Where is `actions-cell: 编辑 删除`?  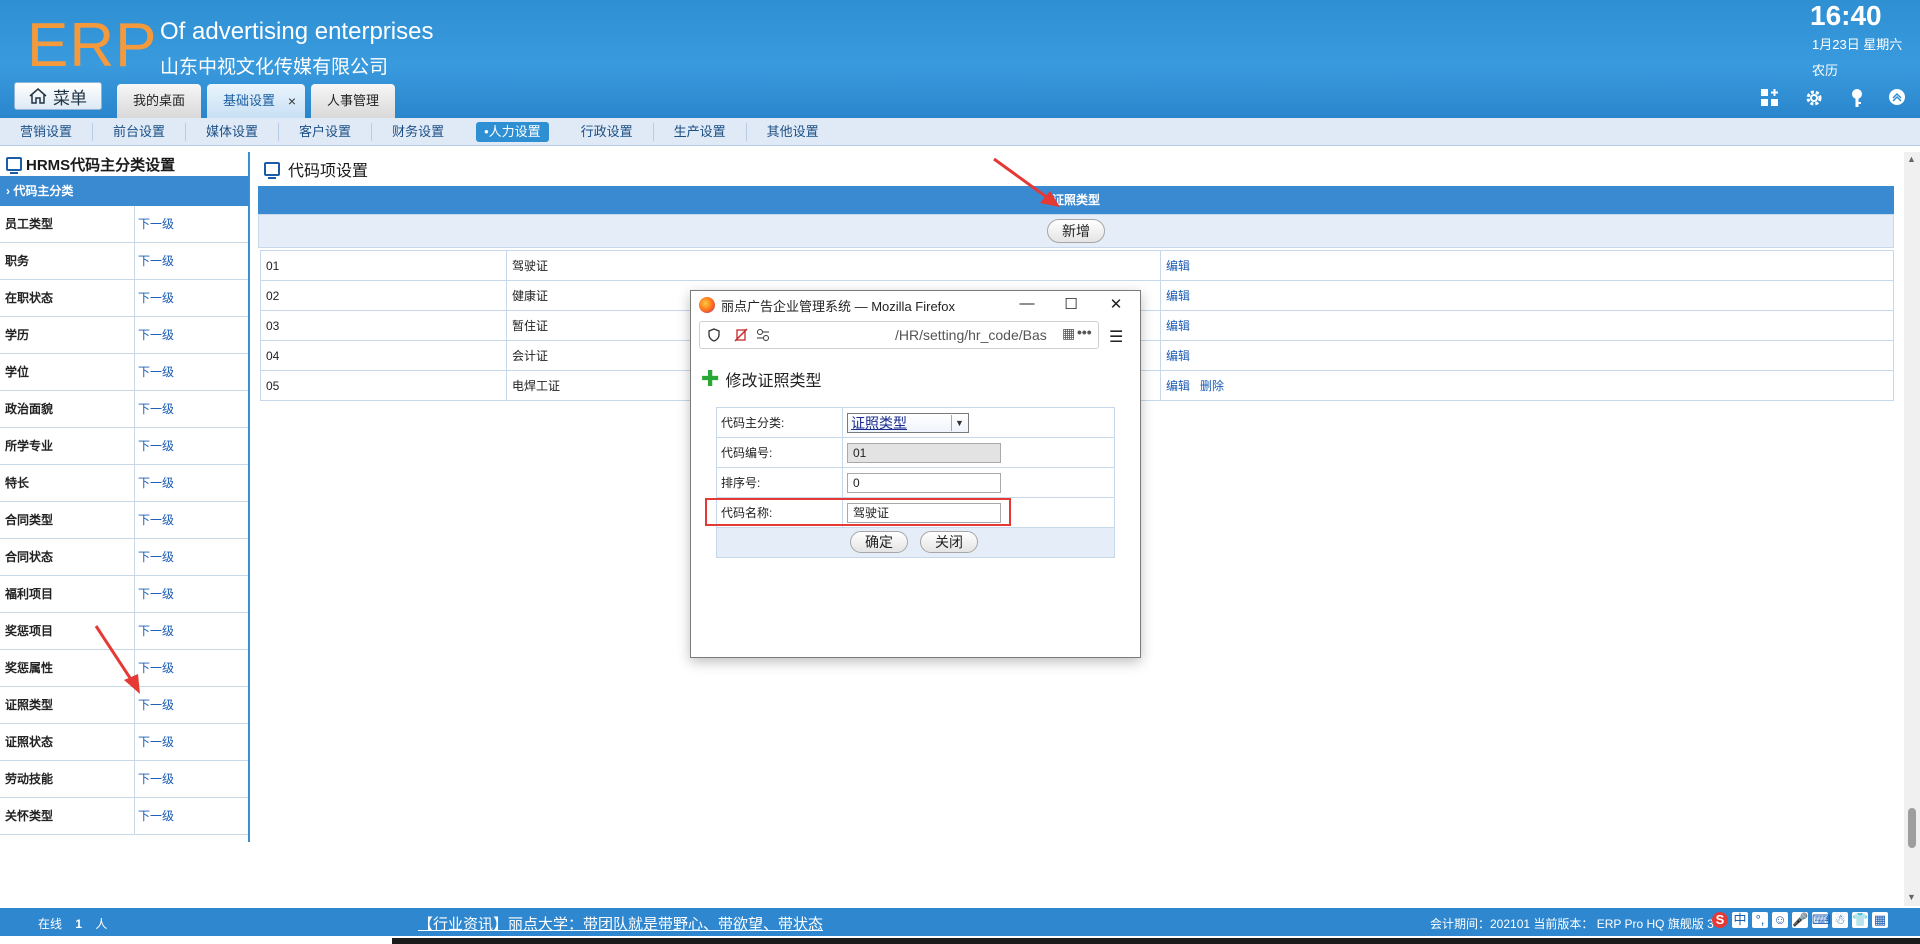
actions-cell: 编辑 删除 is located at coordinates (1527, 385).